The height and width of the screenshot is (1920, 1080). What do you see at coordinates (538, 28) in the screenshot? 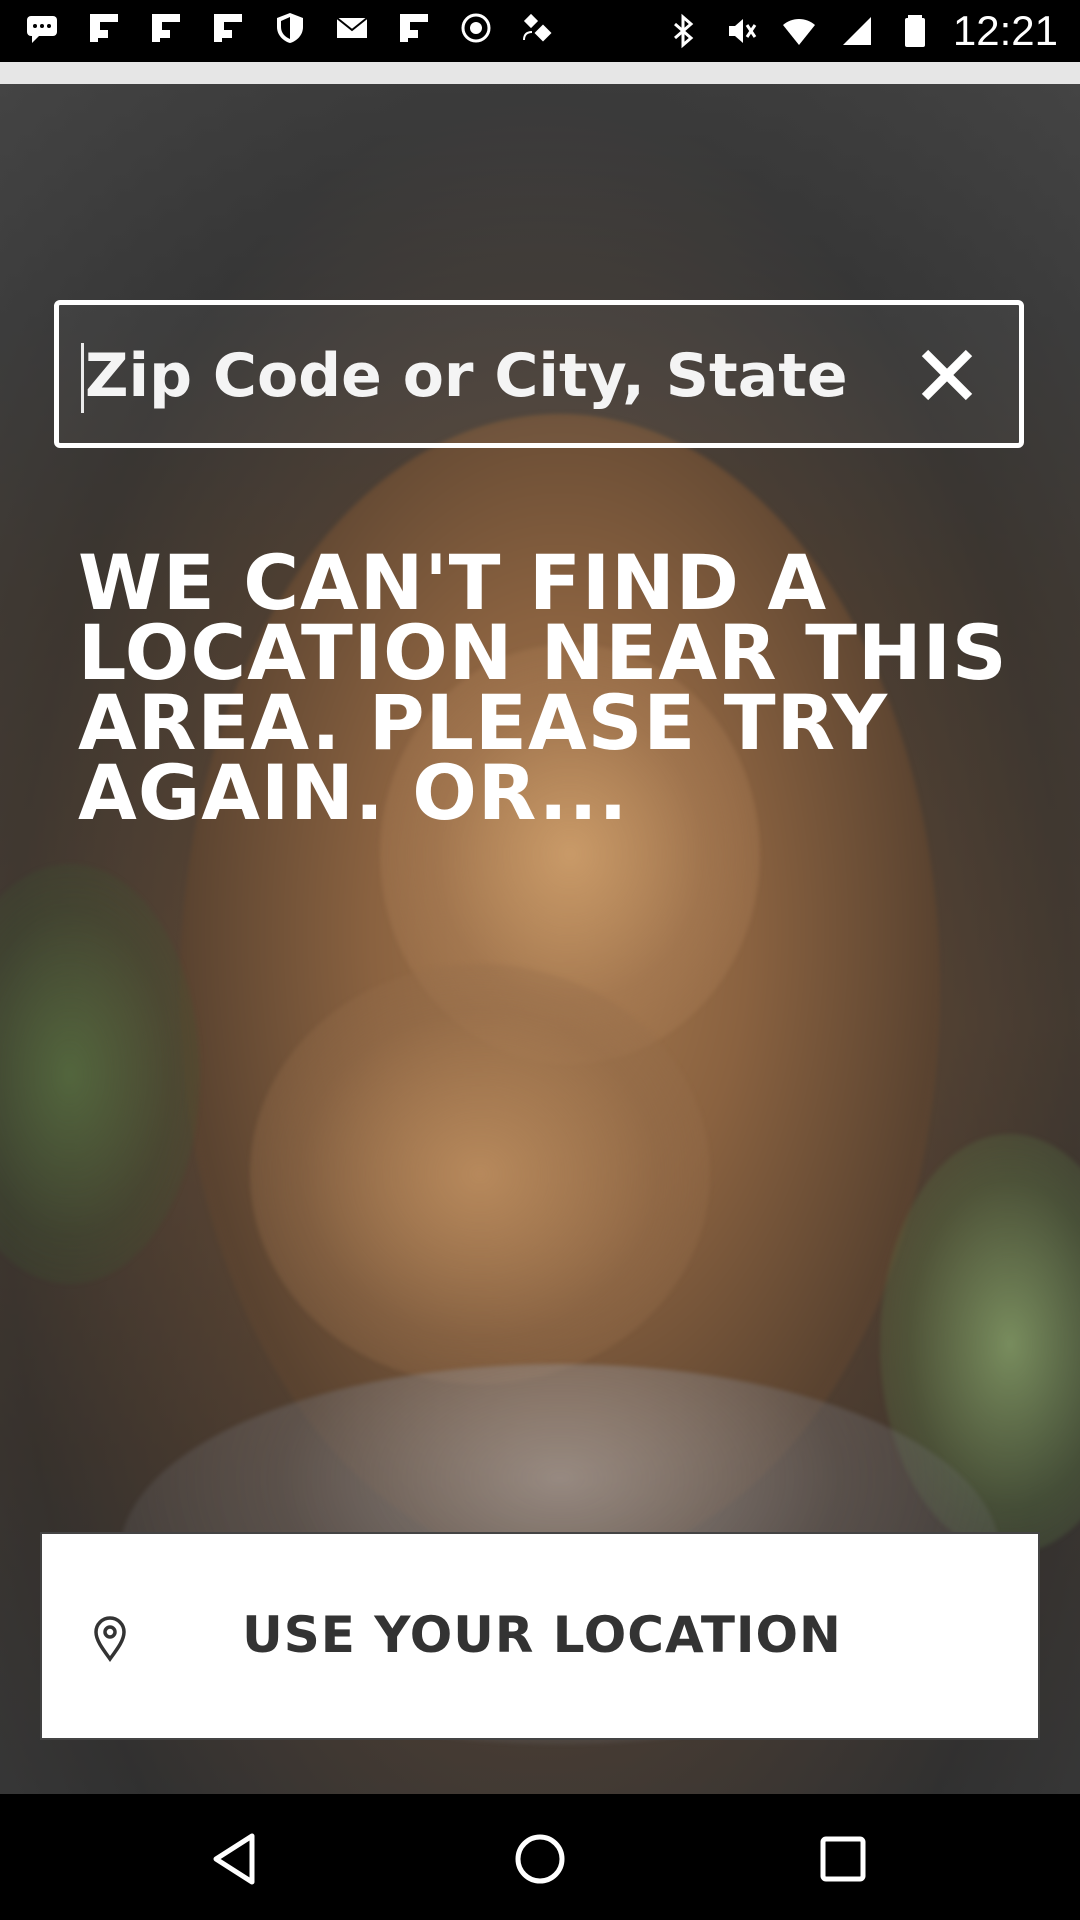
I see `fake-gps-icon` at bounding box center [538, 28].